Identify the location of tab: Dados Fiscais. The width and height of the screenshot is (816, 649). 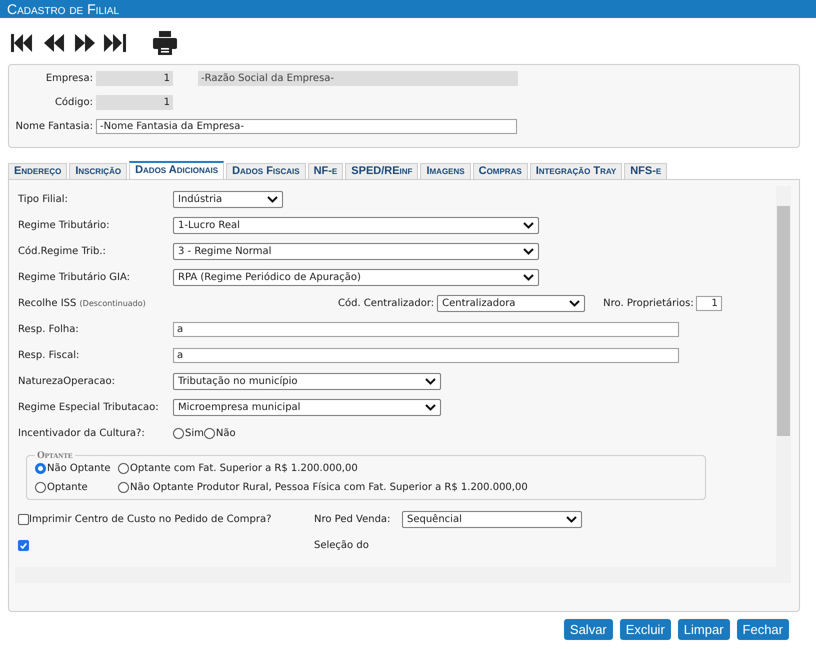
(266, 171).